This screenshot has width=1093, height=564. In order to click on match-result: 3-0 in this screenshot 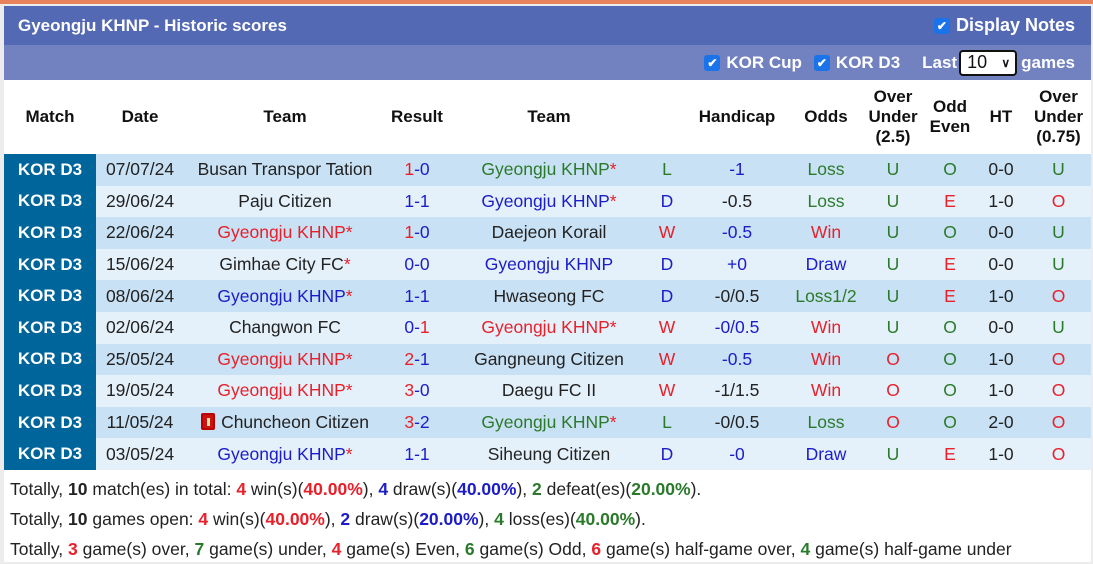, I will do `click(417, 391)`.